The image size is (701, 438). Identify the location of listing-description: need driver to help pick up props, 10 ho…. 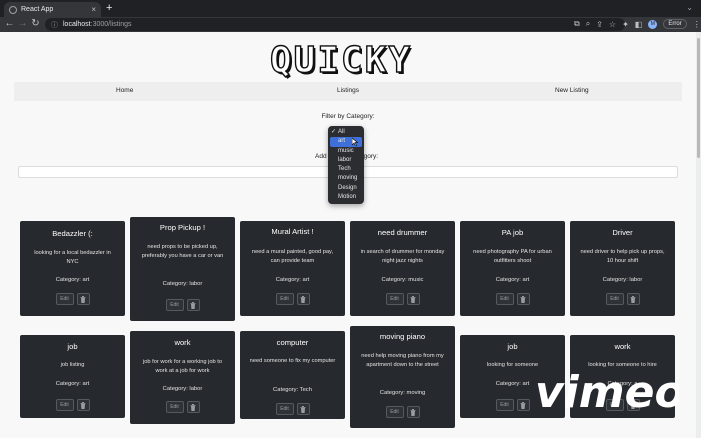
(622, 256).